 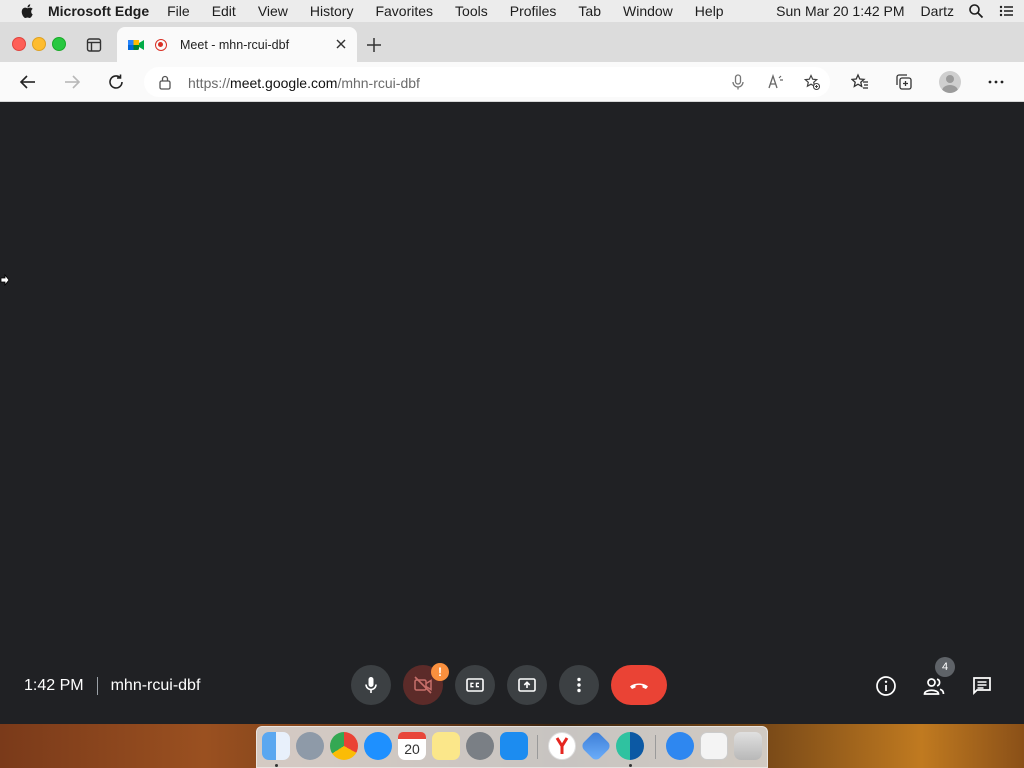 What do you see at coordinates (423, 685) in the screenshot?
I see `camera-off-icon` at bounding box center [423, 685].